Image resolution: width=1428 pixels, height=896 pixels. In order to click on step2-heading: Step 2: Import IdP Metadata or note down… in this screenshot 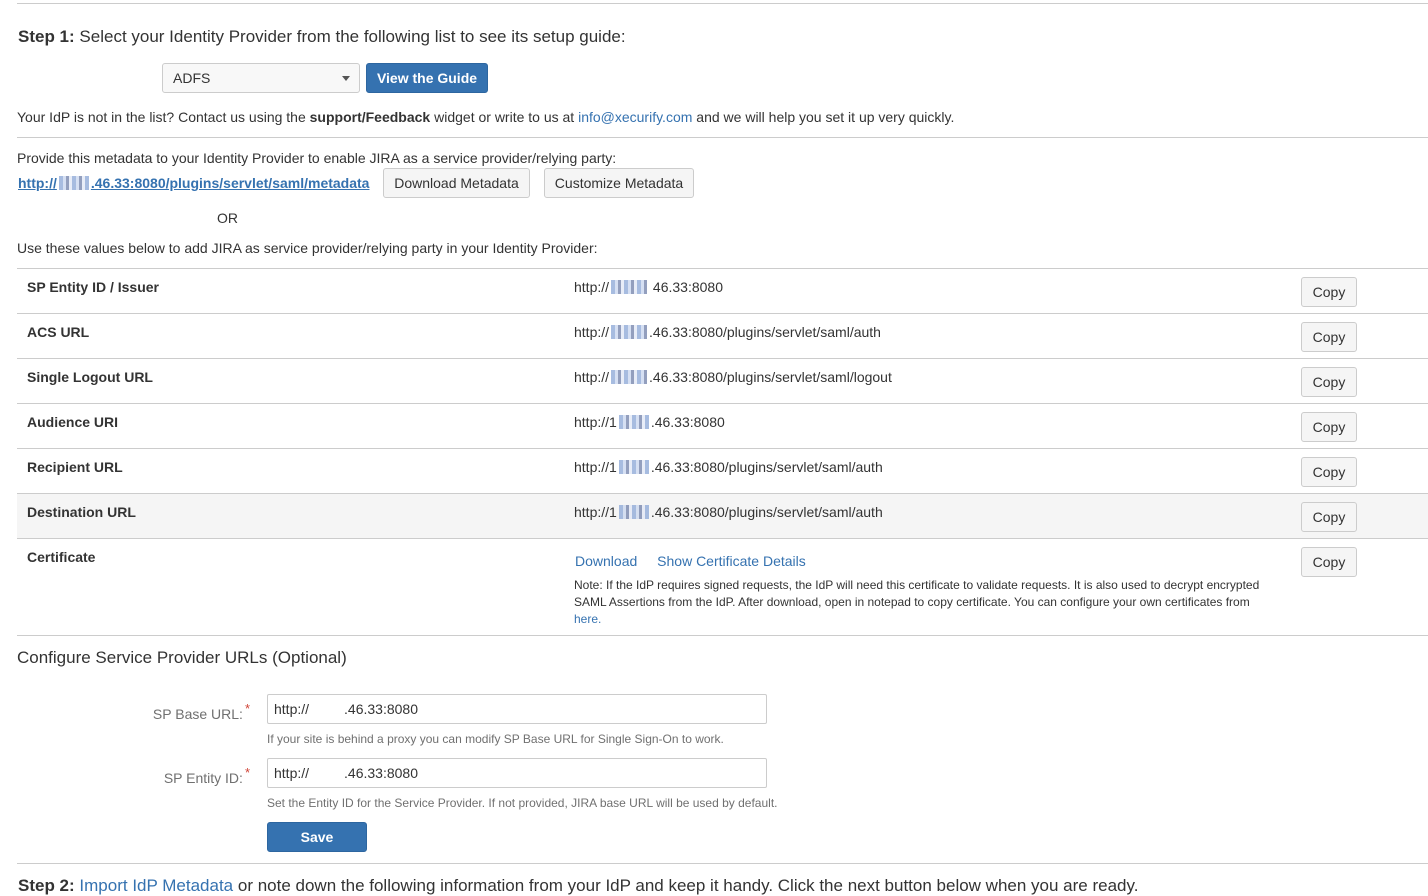, I will do `click(578, 886)`.